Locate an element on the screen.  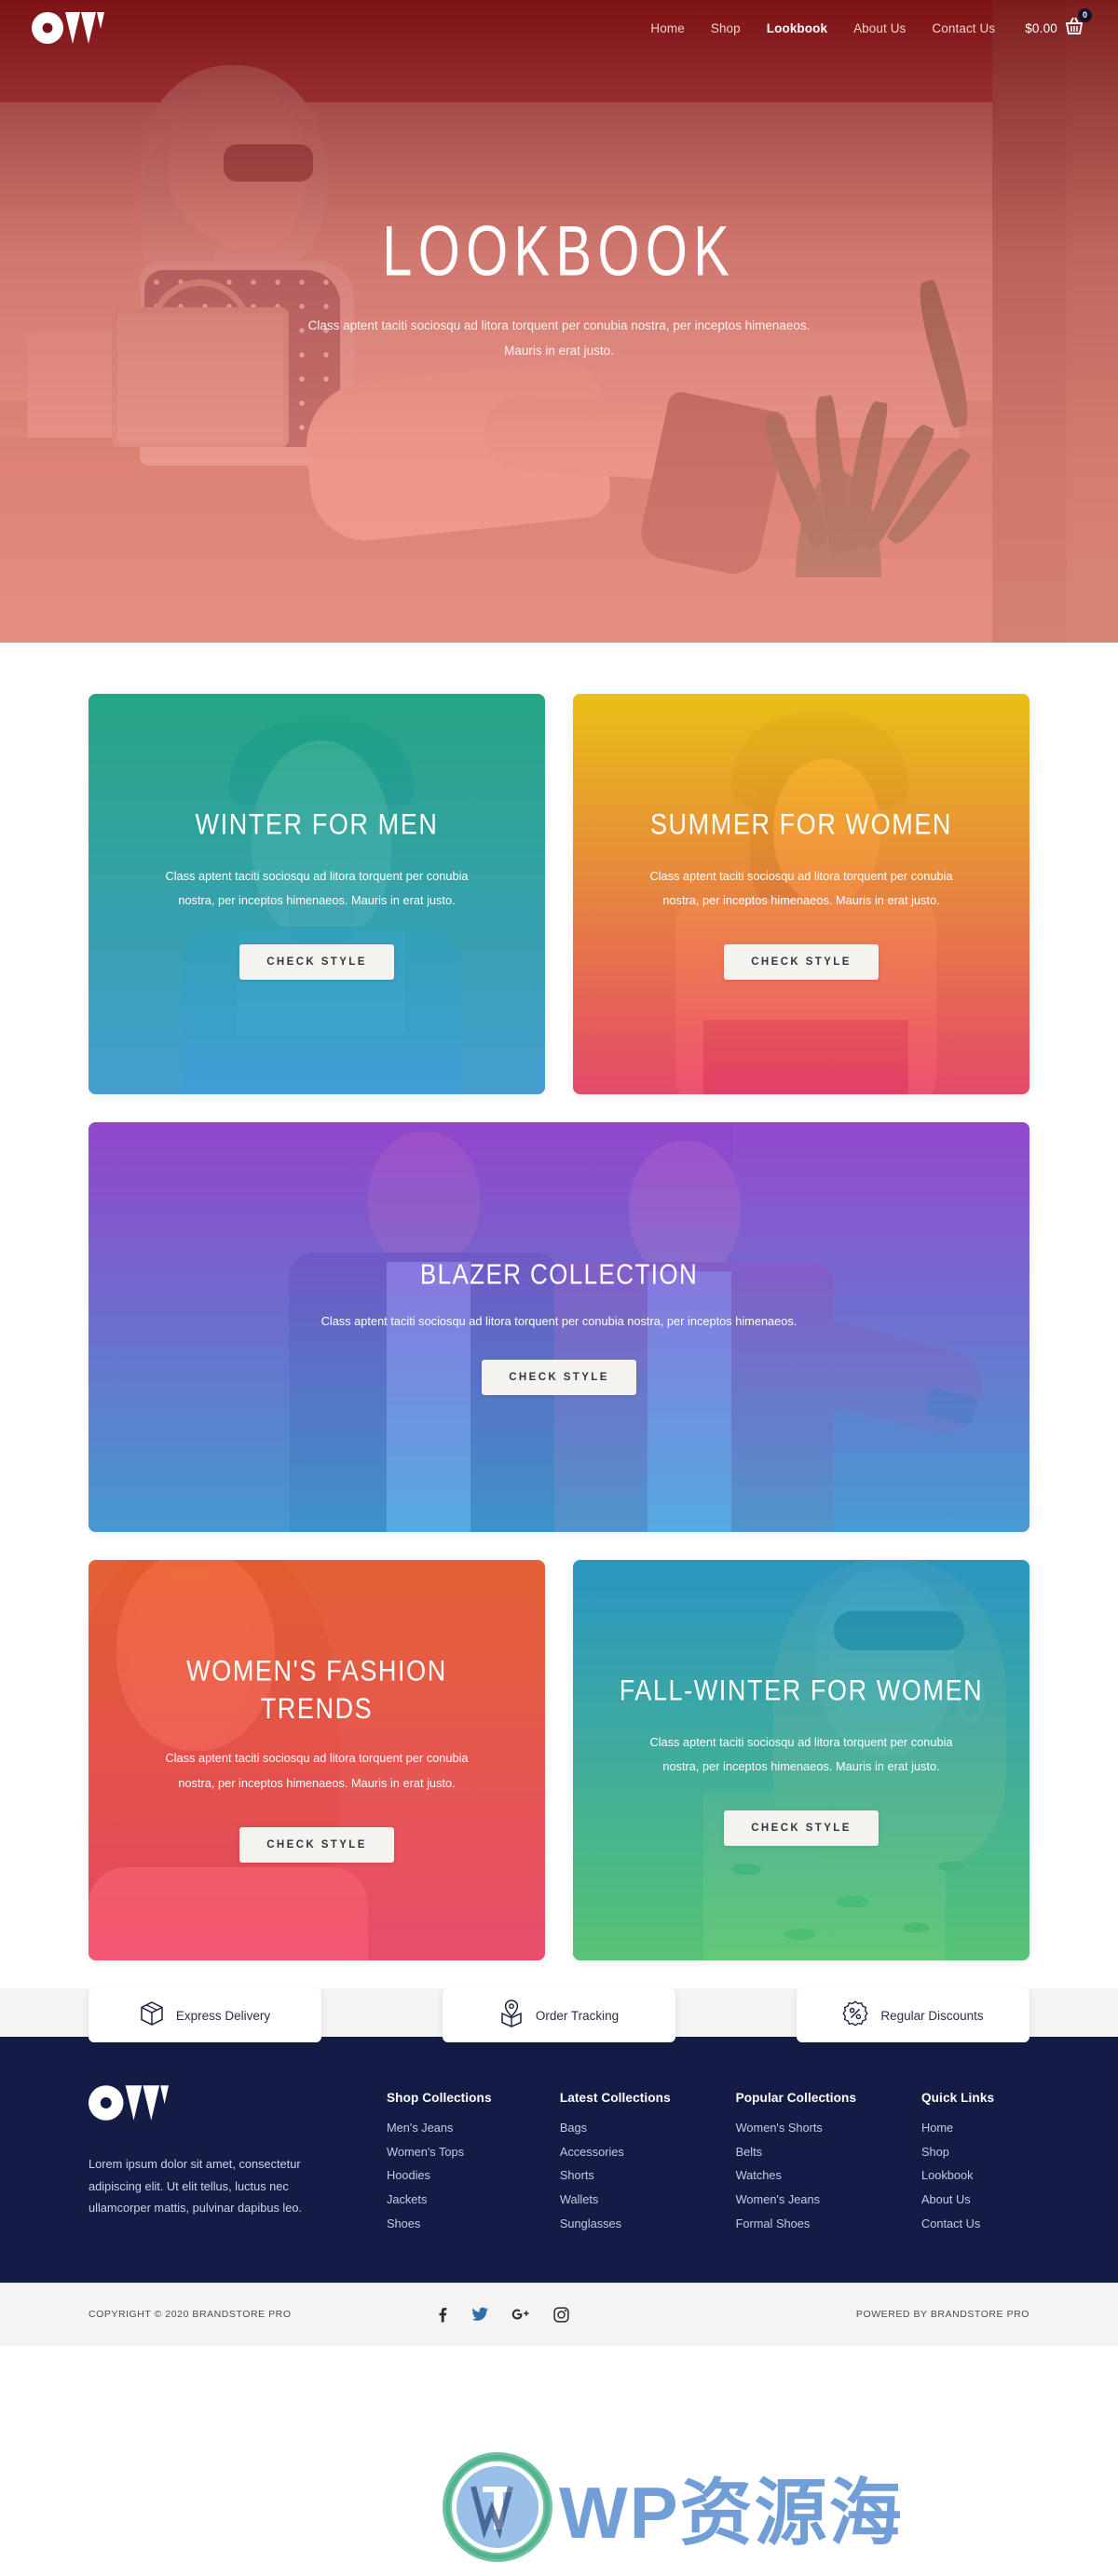
tracking-pin-box-icon is located at coordinates (511, 2015).